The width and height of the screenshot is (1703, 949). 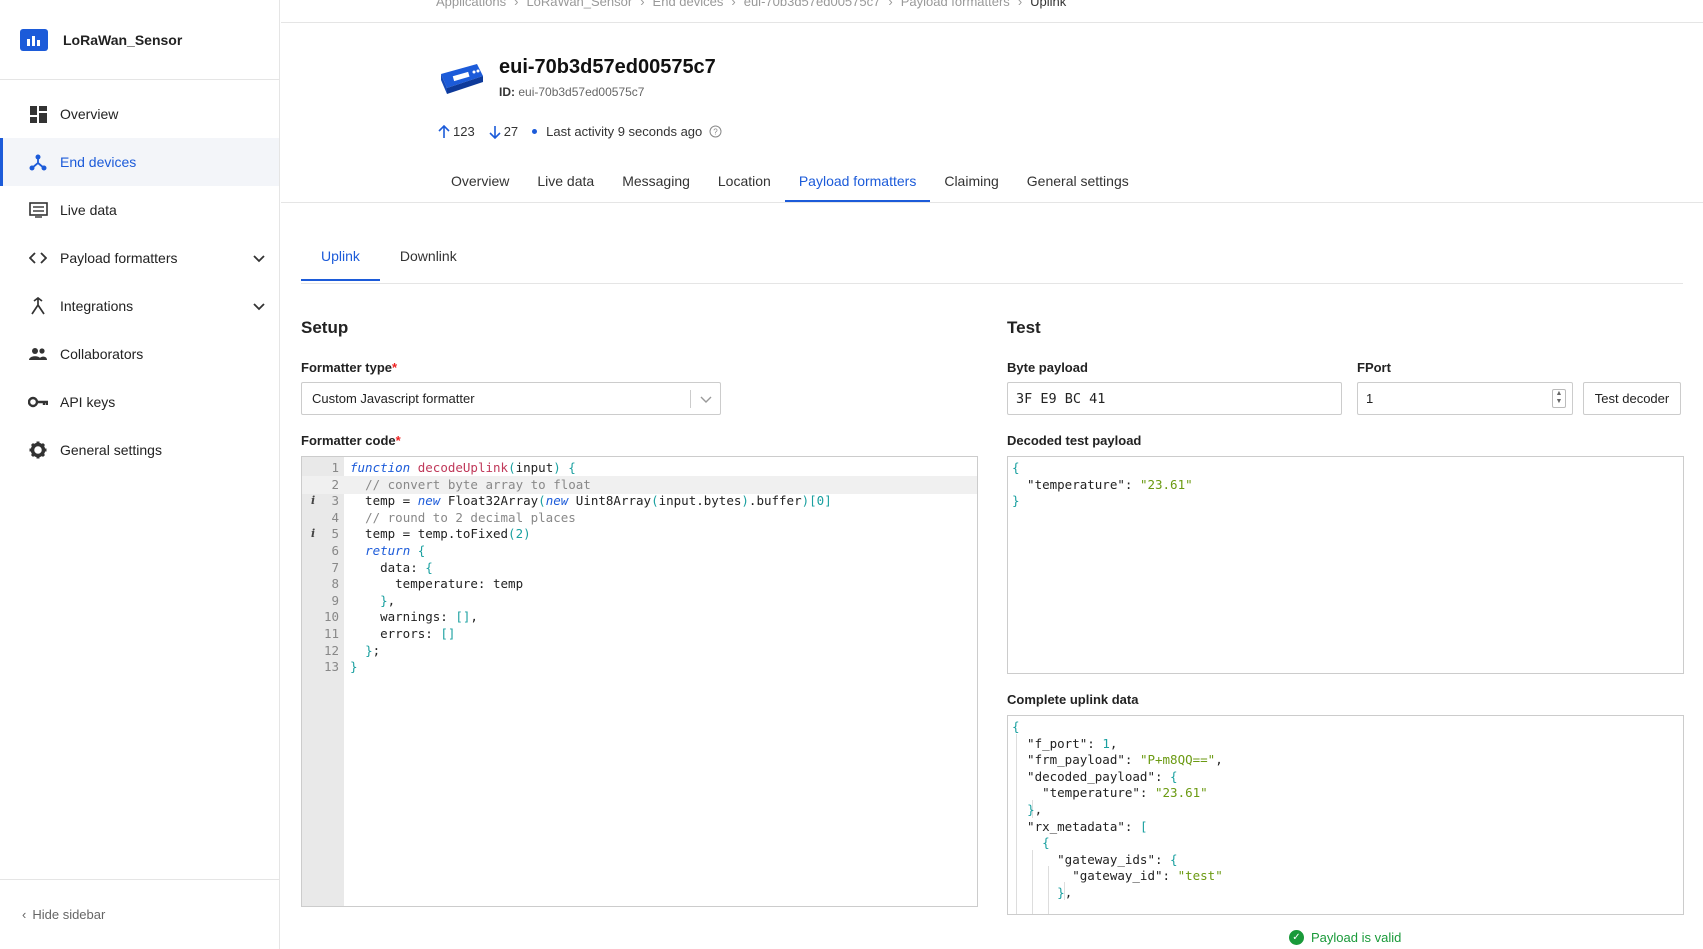 I want to click on tab-overview: Overview, so click(x=480, y=184).